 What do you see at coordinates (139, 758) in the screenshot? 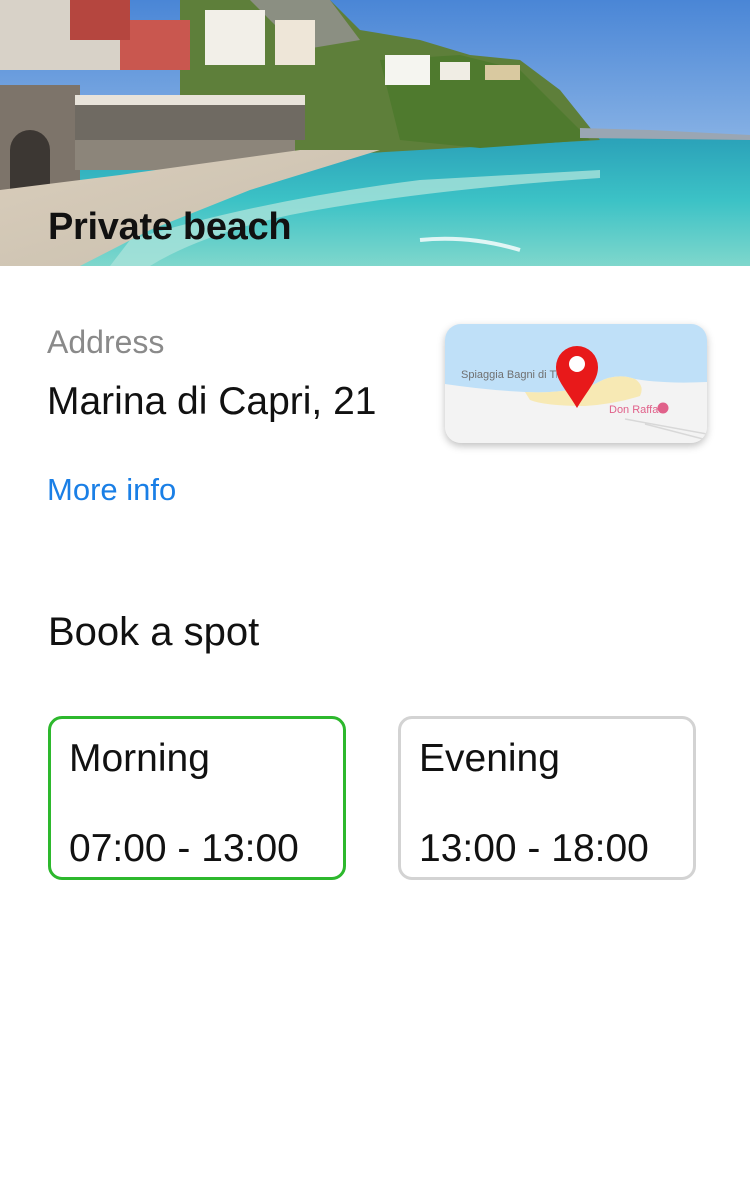
I see `slot-name: Morning` at bounding box center [139, 758].